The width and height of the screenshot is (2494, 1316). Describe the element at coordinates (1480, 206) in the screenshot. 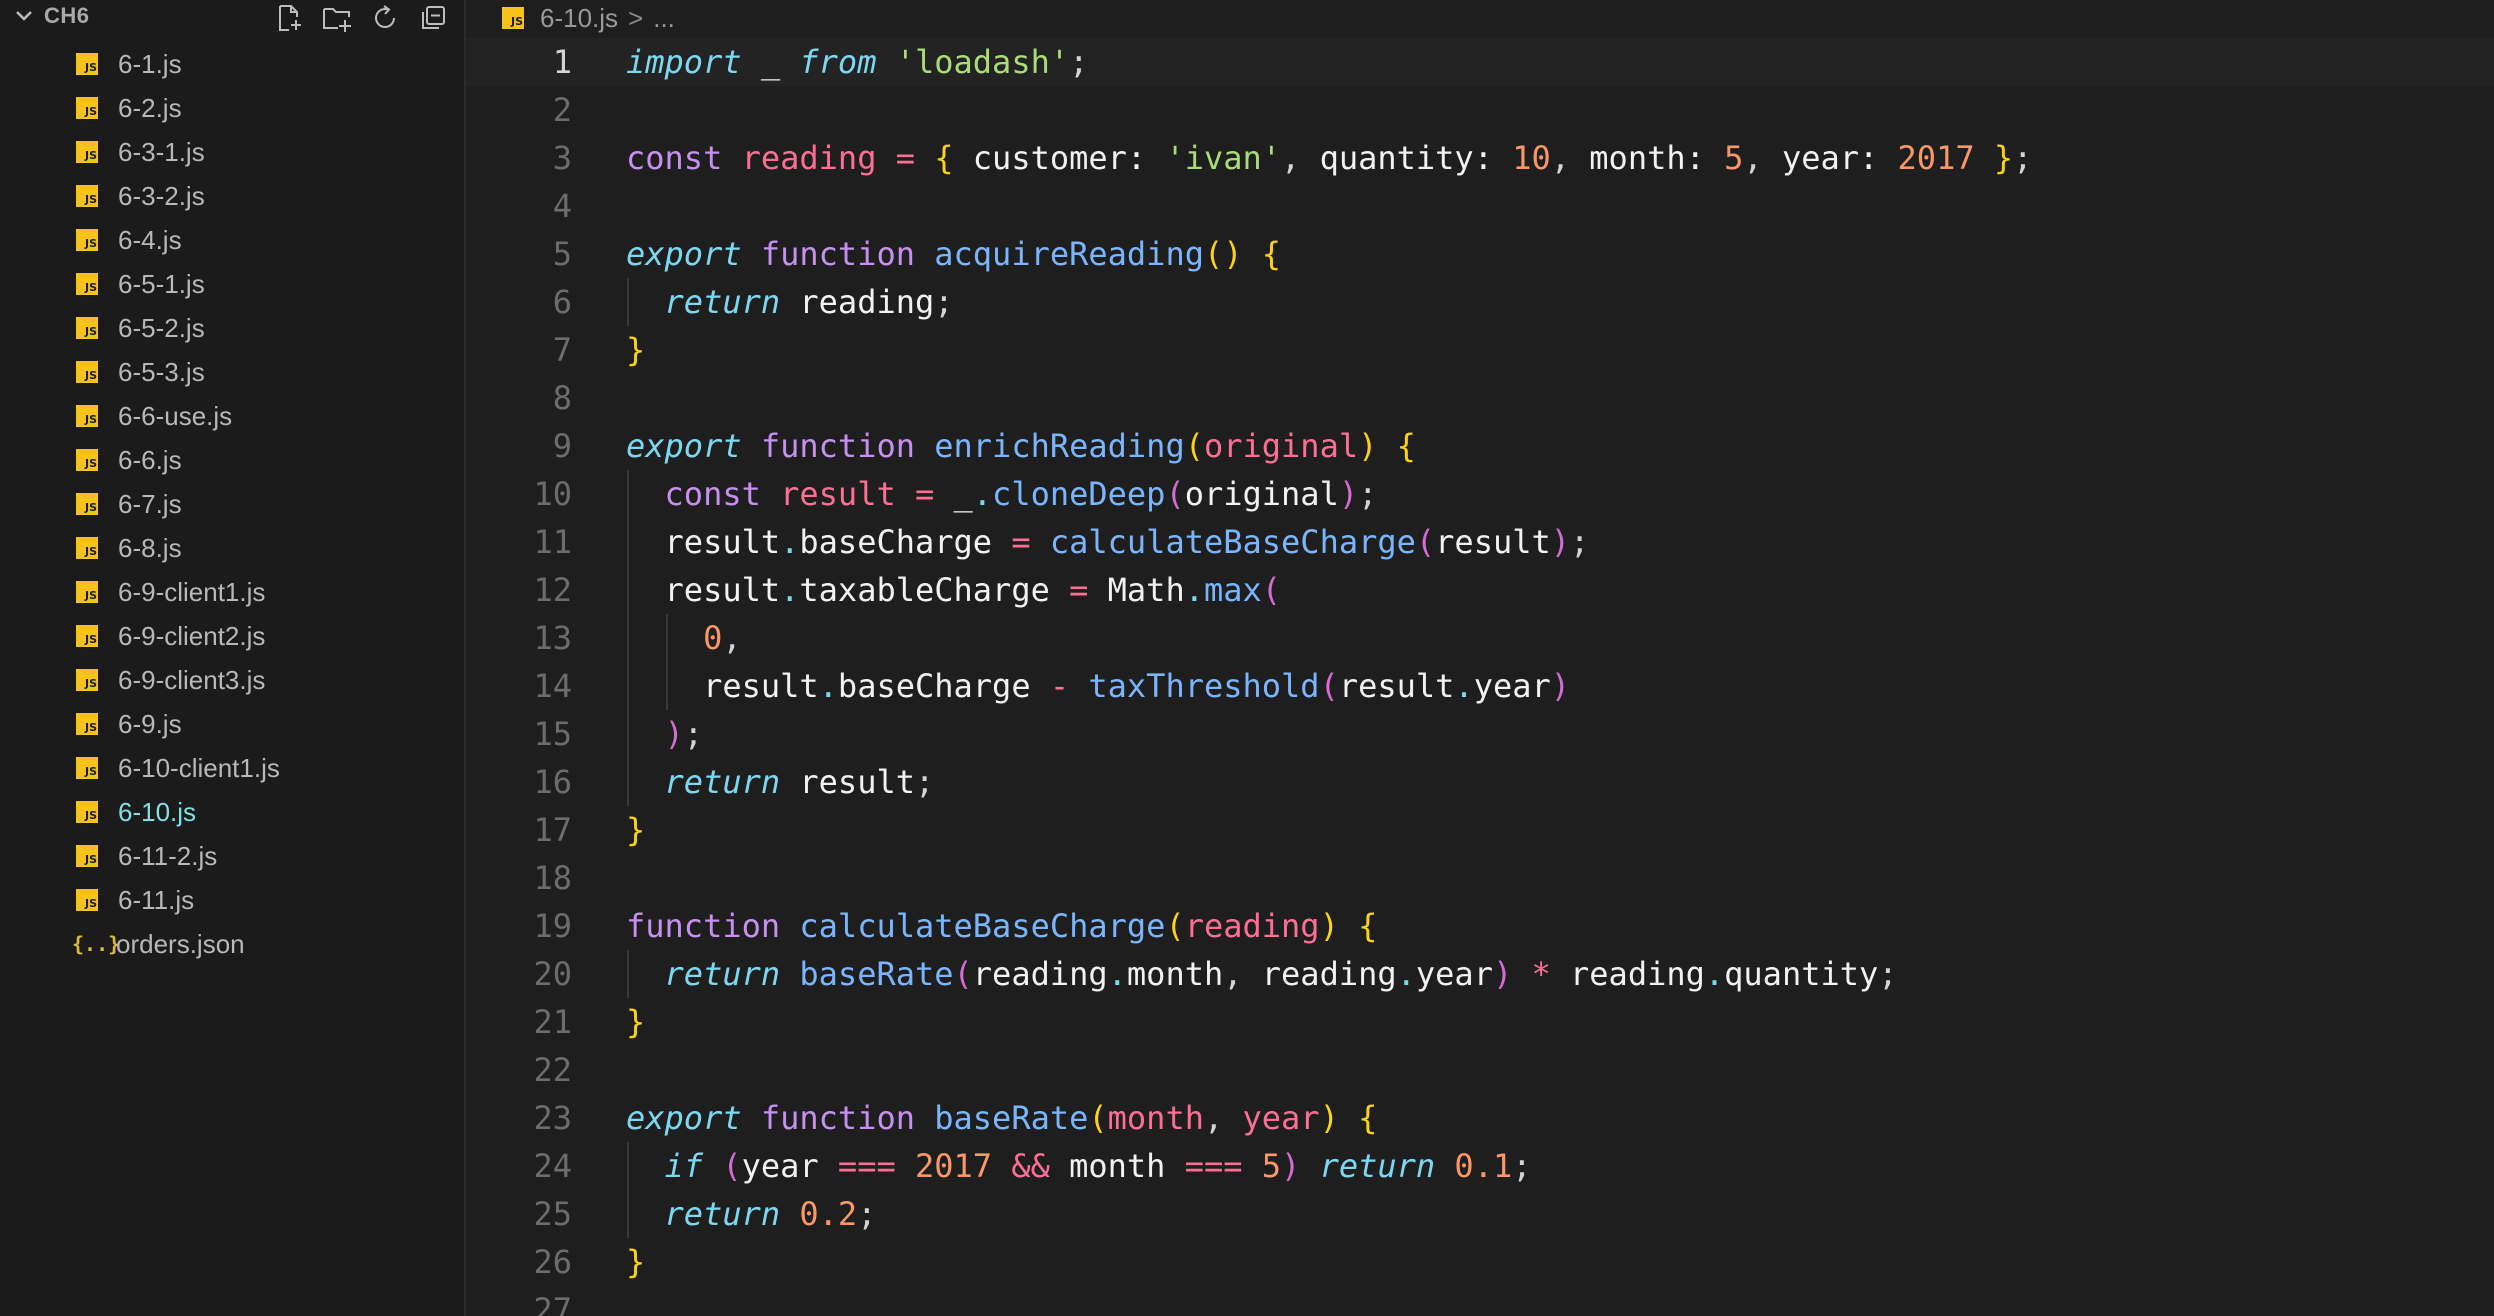

I see `code-line: 4` at that location.